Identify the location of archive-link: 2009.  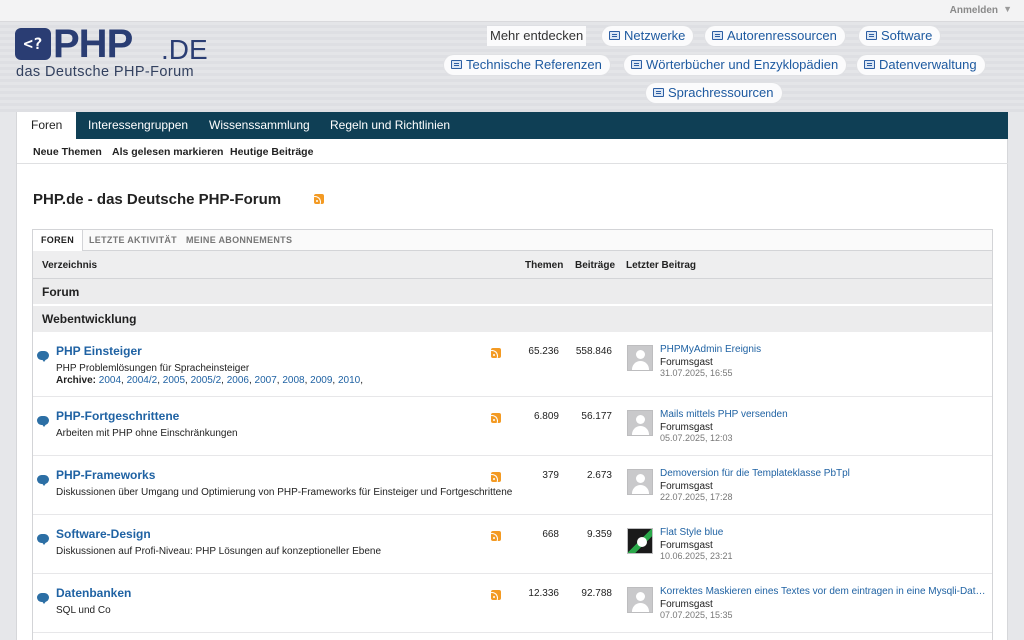
(321, 380).